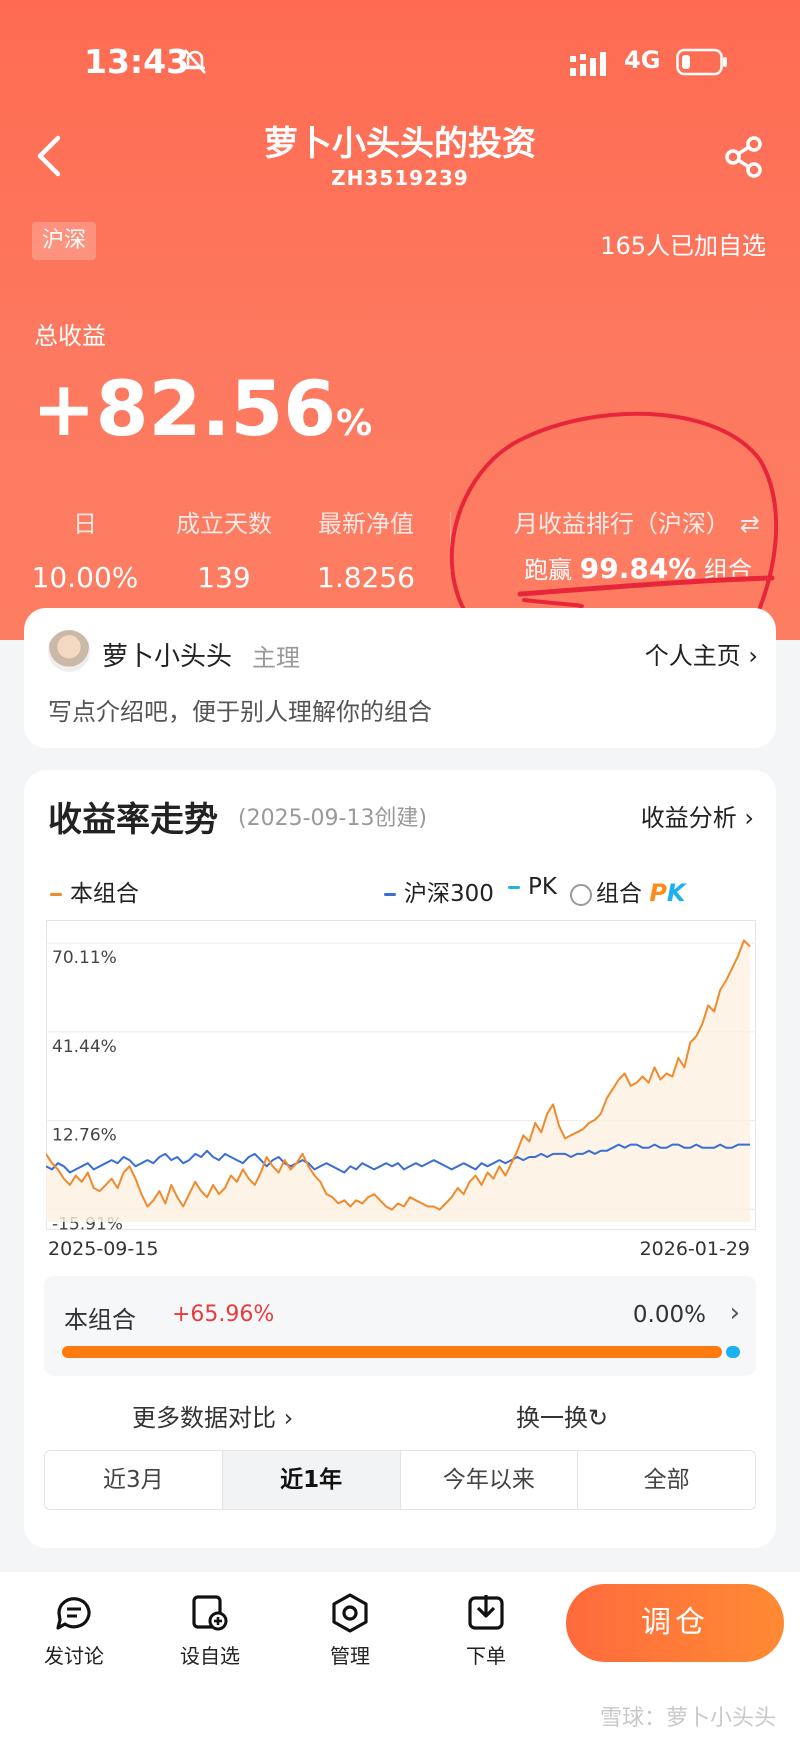 This screenshot has width=800, height=1740. Describe the element at coordinates (486, 1612) in the screenshot. I see `download-tray-icon` at that location.